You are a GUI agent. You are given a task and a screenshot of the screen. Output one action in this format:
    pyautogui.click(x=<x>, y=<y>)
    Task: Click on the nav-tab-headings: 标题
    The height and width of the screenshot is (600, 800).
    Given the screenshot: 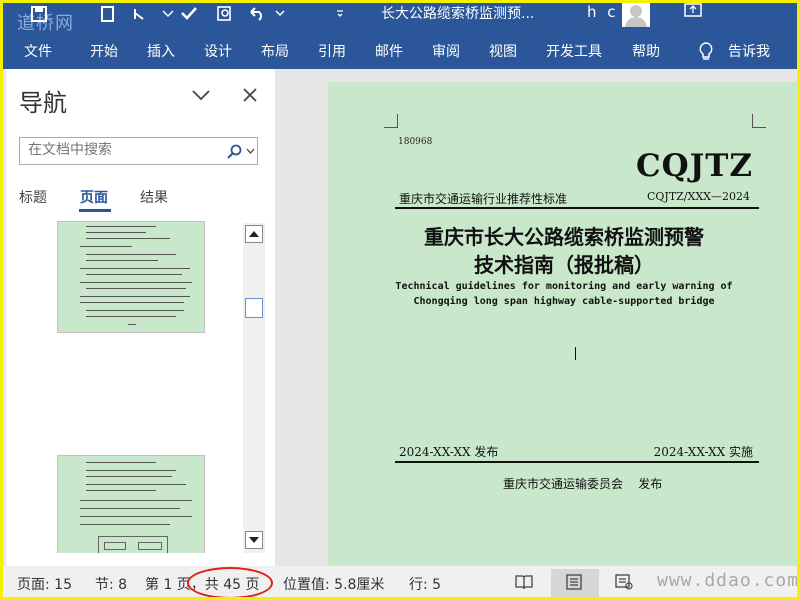 What is the action you would take?
    pyautogui.click(x=33, y=197)
    